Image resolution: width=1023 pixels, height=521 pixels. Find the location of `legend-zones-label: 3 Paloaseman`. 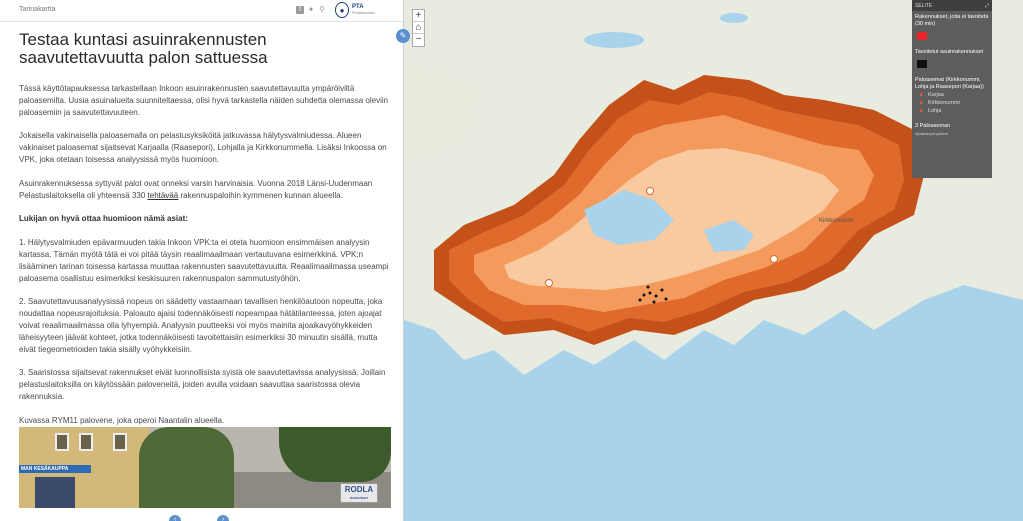

legend-zones-label: 3 Paloaseman is located at coordinates (933, 126).